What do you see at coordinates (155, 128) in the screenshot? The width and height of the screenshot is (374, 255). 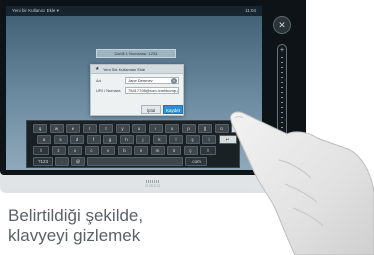 I see `key-7-r1: ı` at bounding box center [155, 128].